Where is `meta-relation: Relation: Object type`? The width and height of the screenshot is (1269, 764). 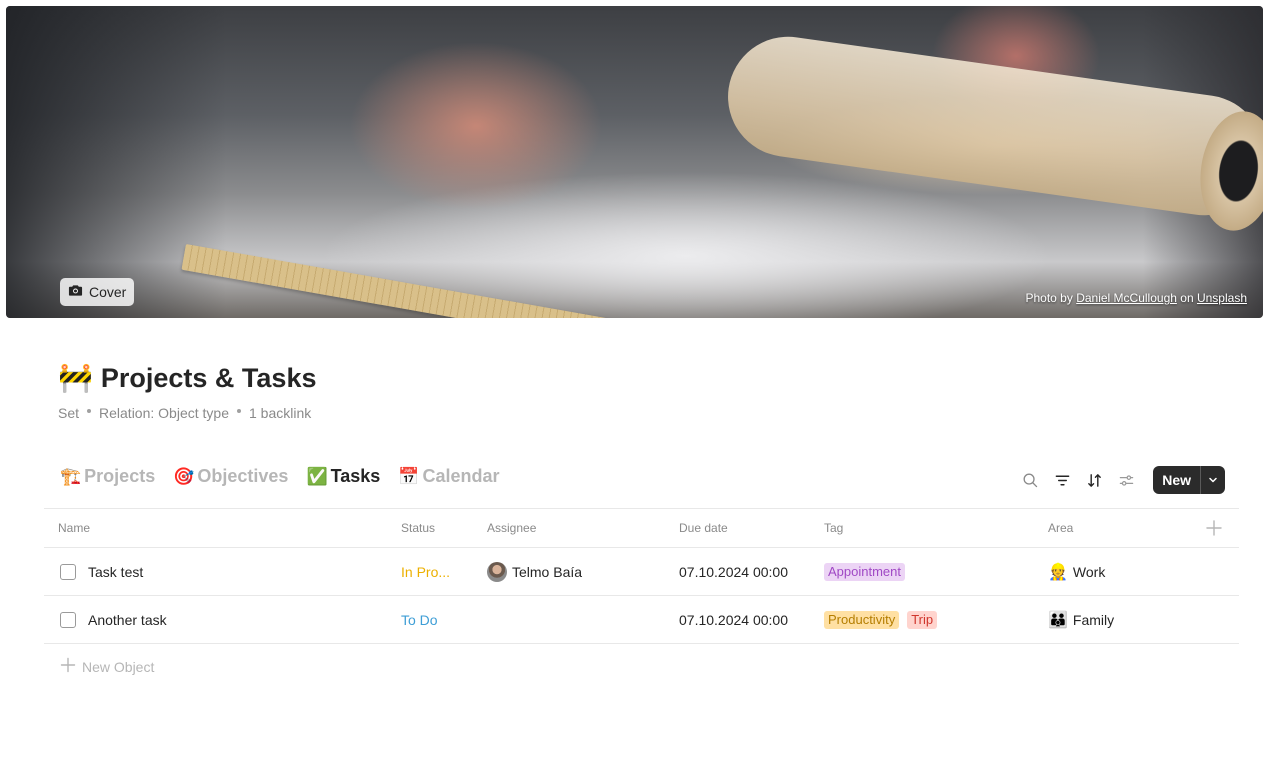 meta-relation: Relation: Object type is located at coordinates (164, 413).